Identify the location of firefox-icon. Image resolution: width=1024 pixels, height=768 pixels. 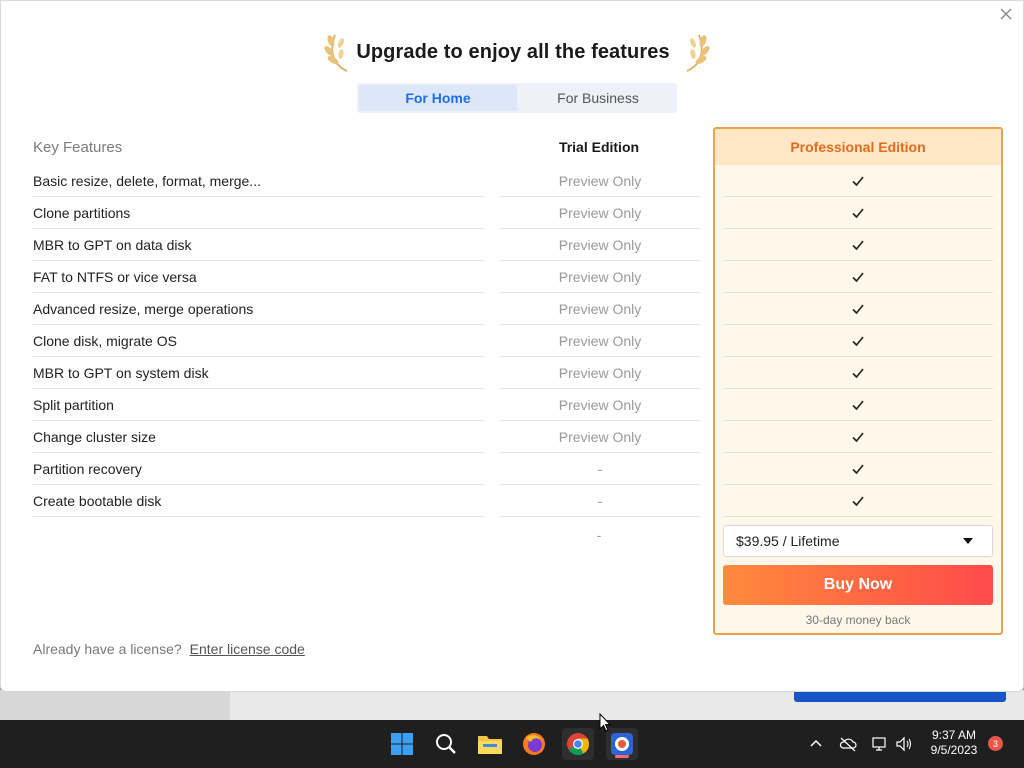
(534, 744).